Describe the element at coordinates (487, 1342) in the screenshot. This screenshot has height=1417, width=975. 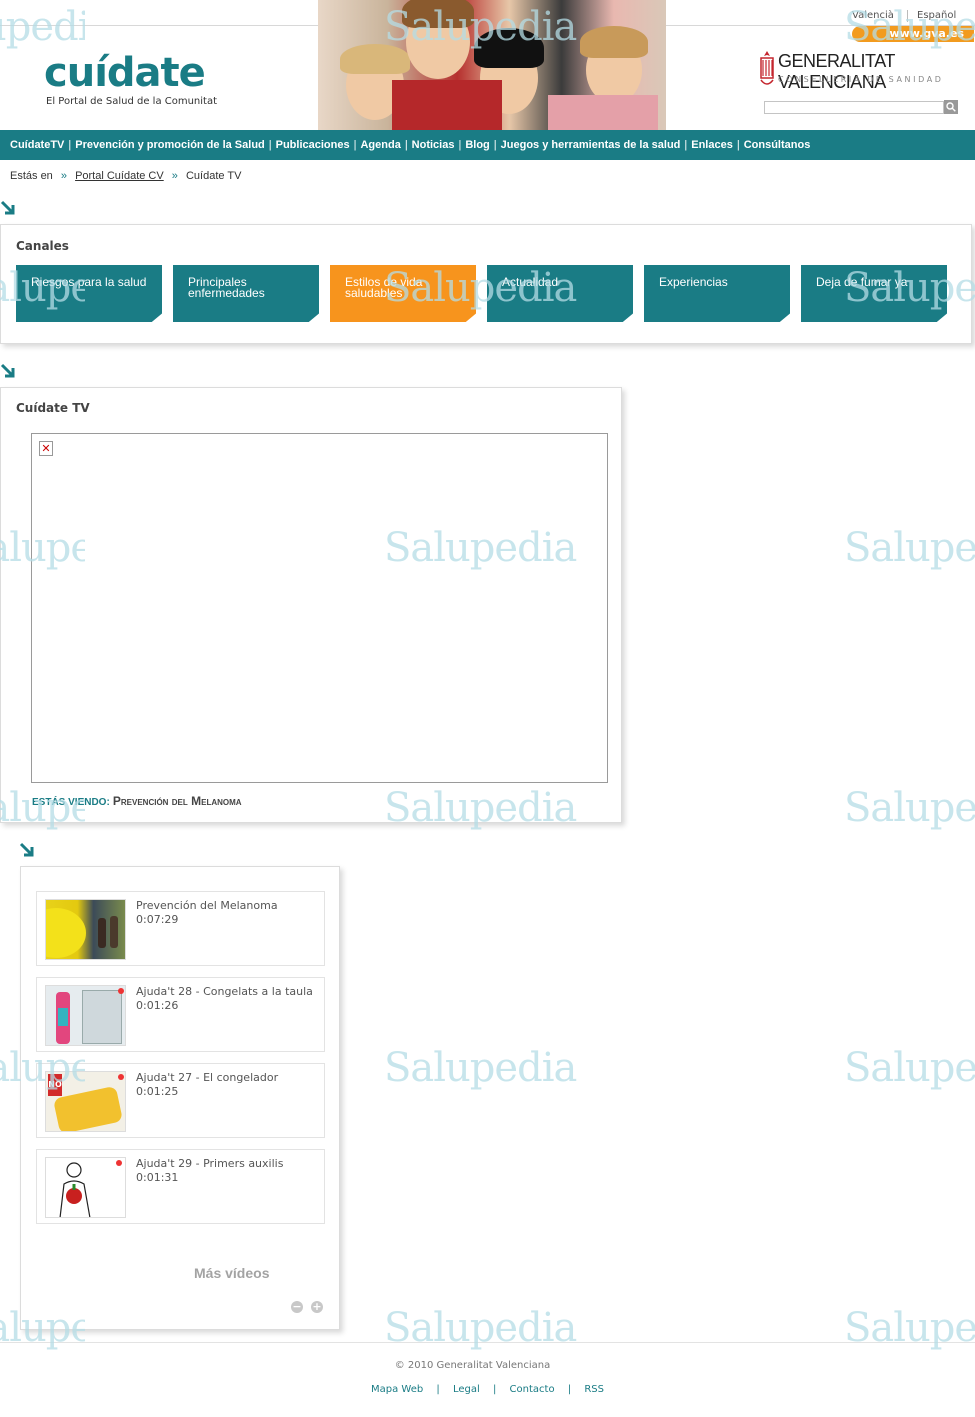
I see `footer-divider` at that location.